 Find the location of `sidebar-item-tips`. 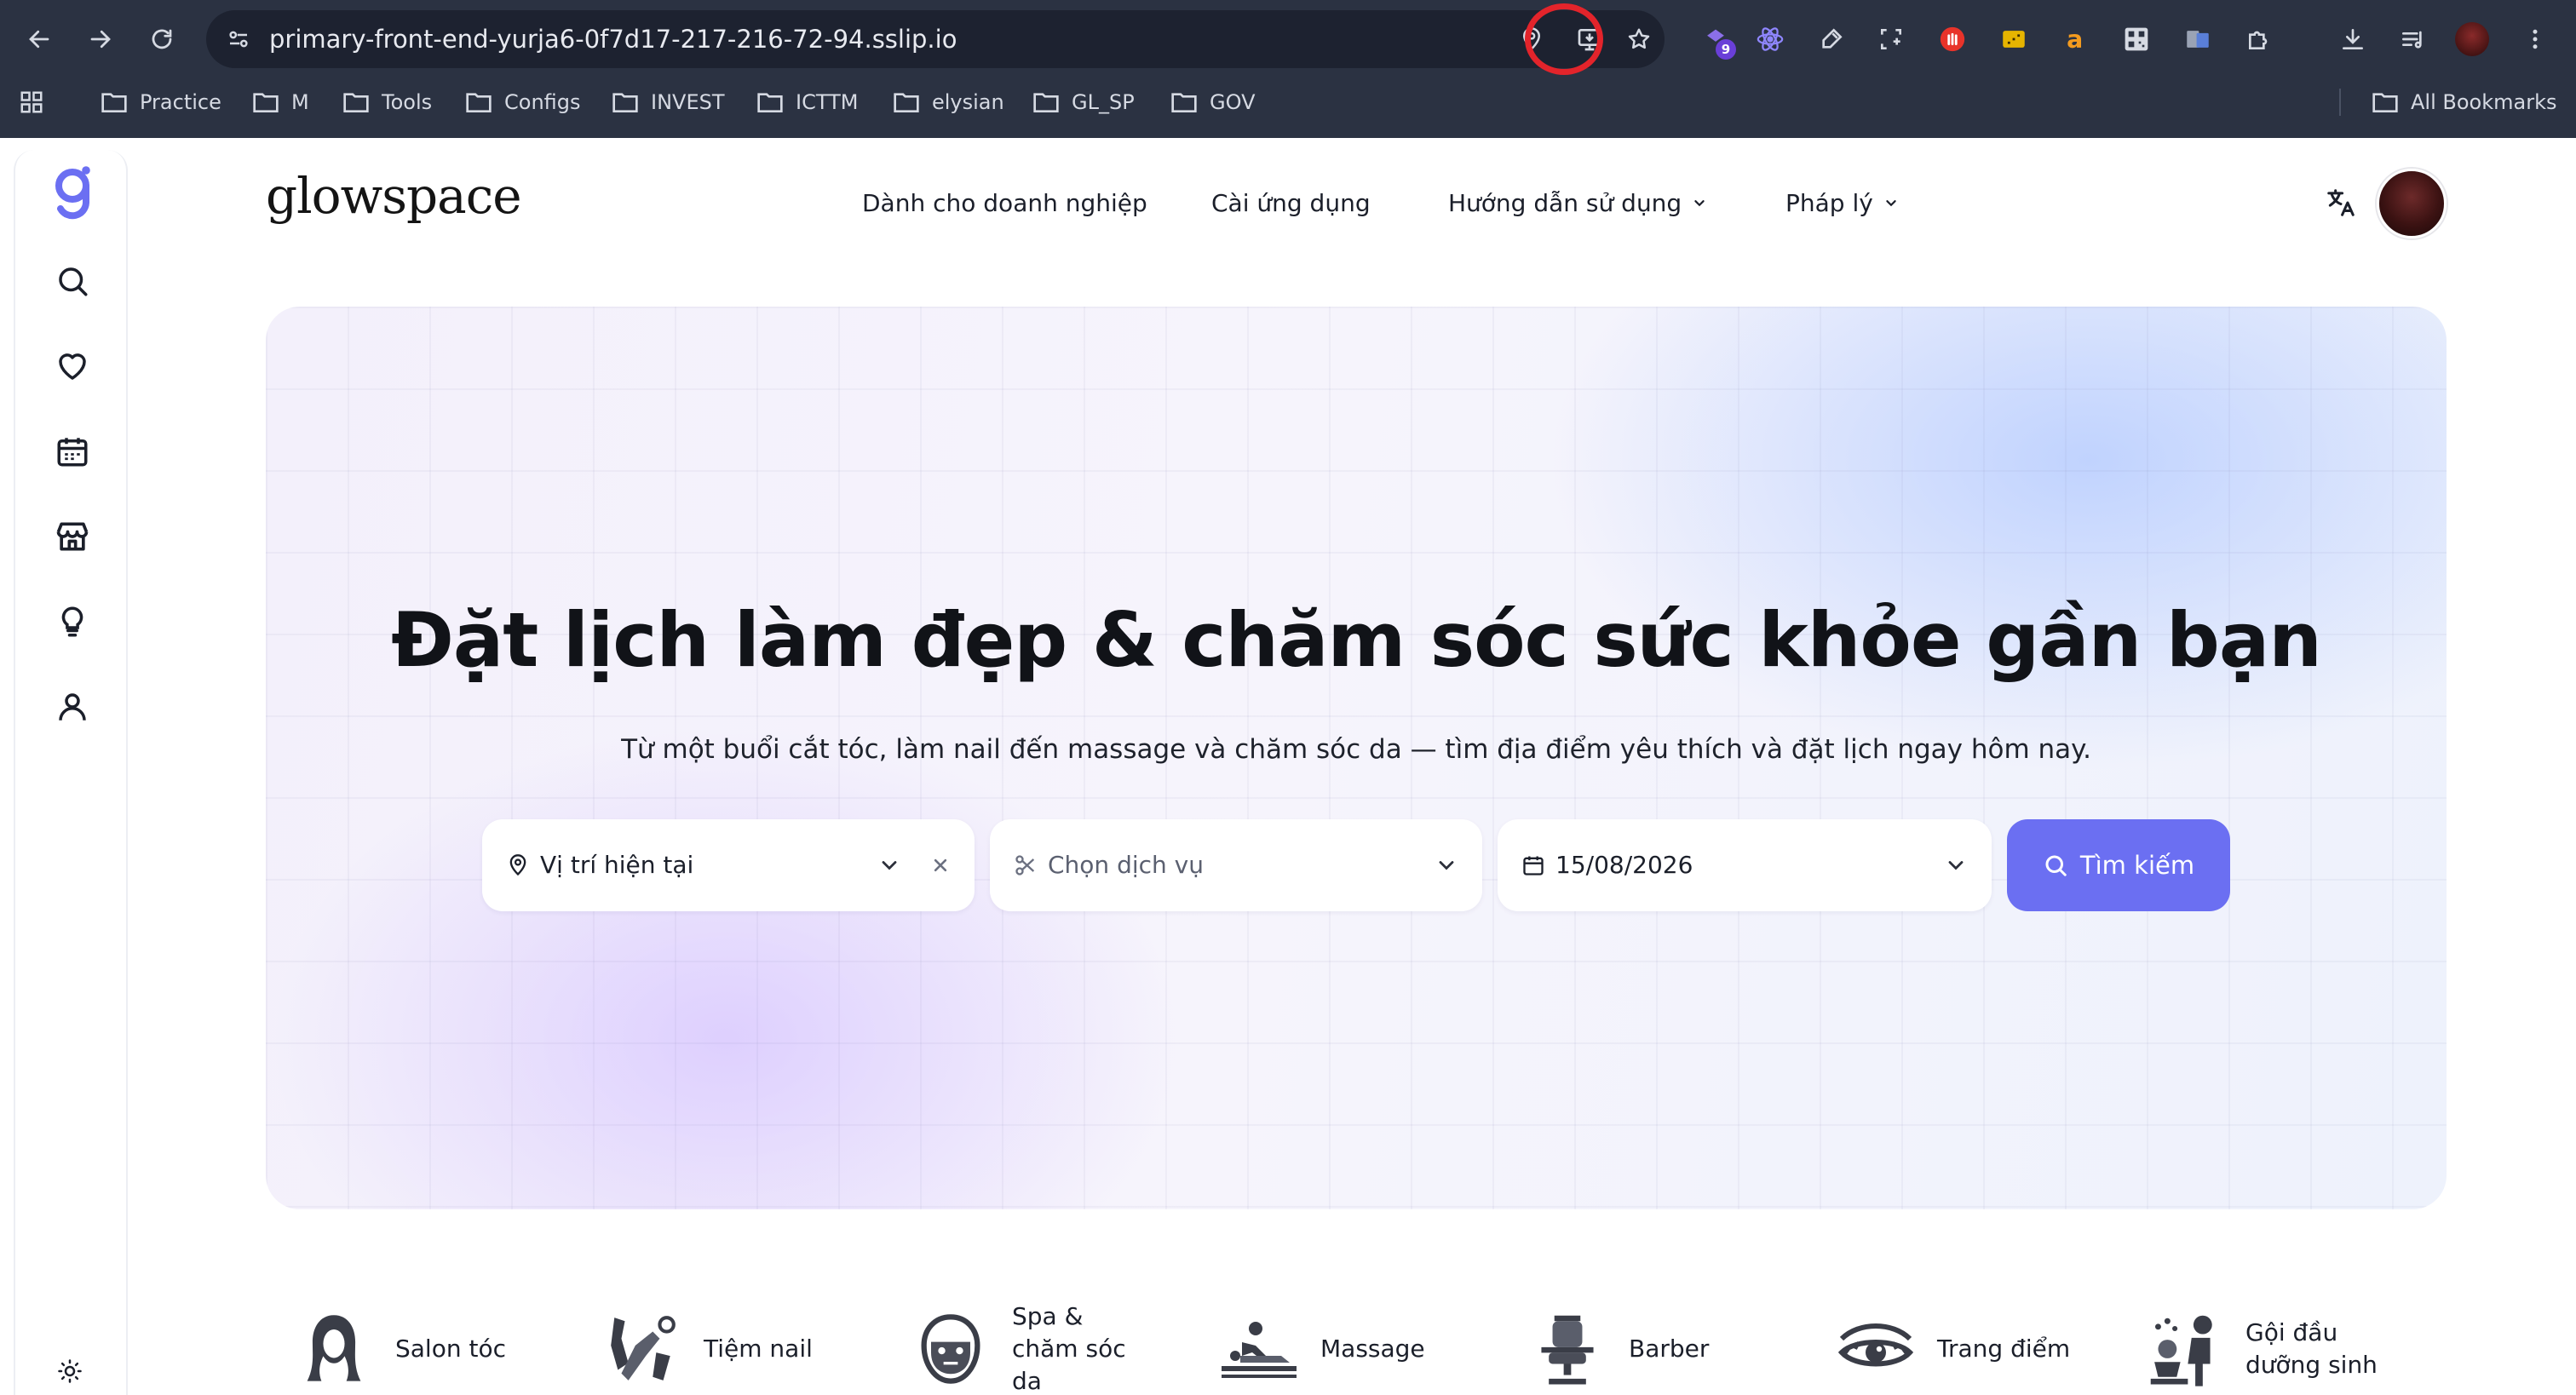

sidebar-item-tips is located at coordinates (72, 621).